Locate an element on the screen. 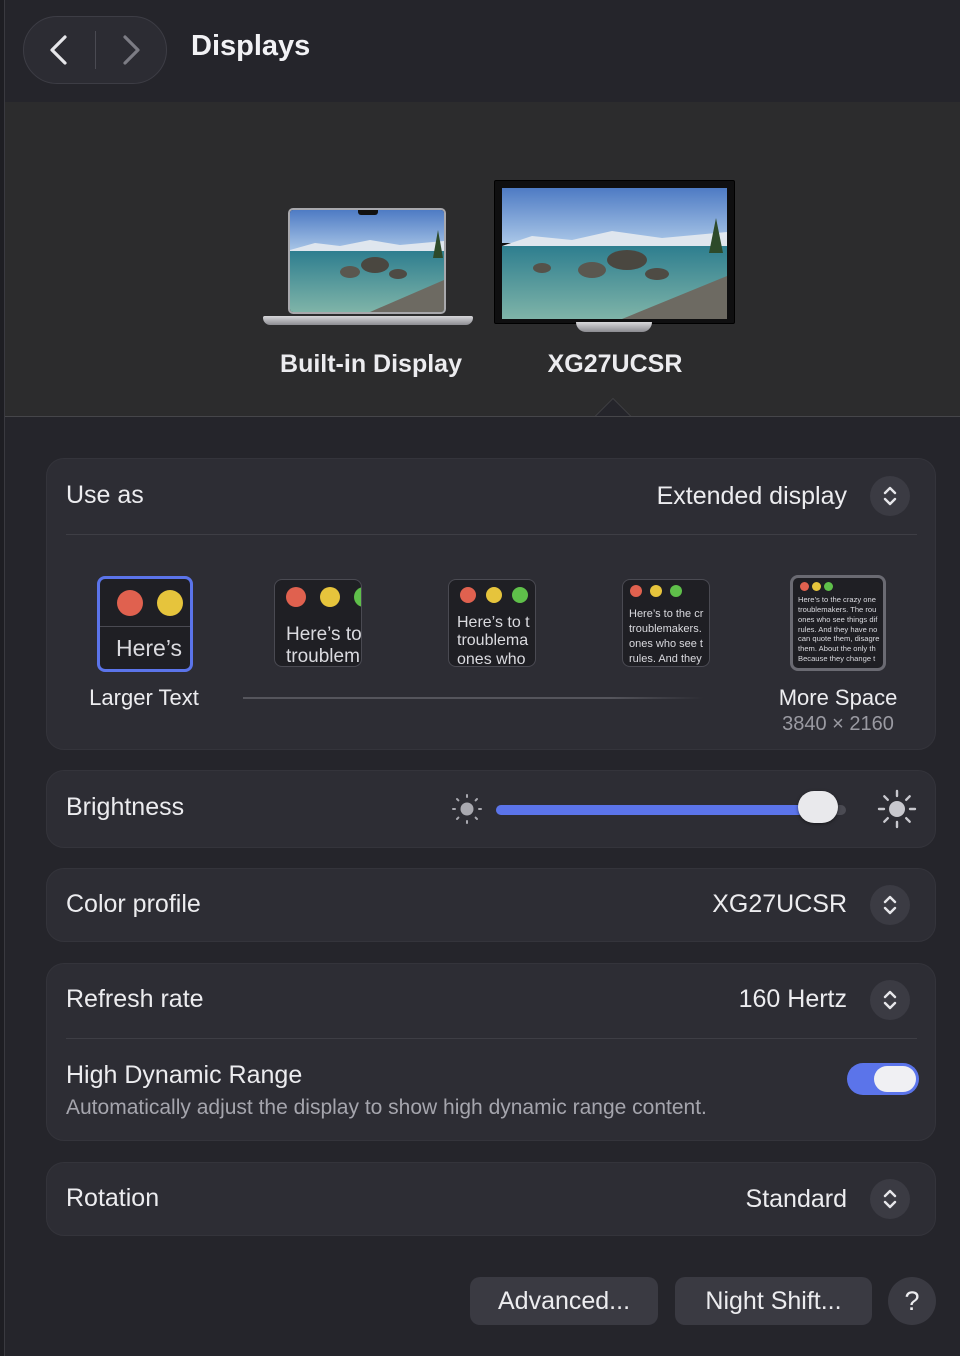 This screenshot has height=1356, width=960. rotation-popup-button is located at coordinates (890, 1199).